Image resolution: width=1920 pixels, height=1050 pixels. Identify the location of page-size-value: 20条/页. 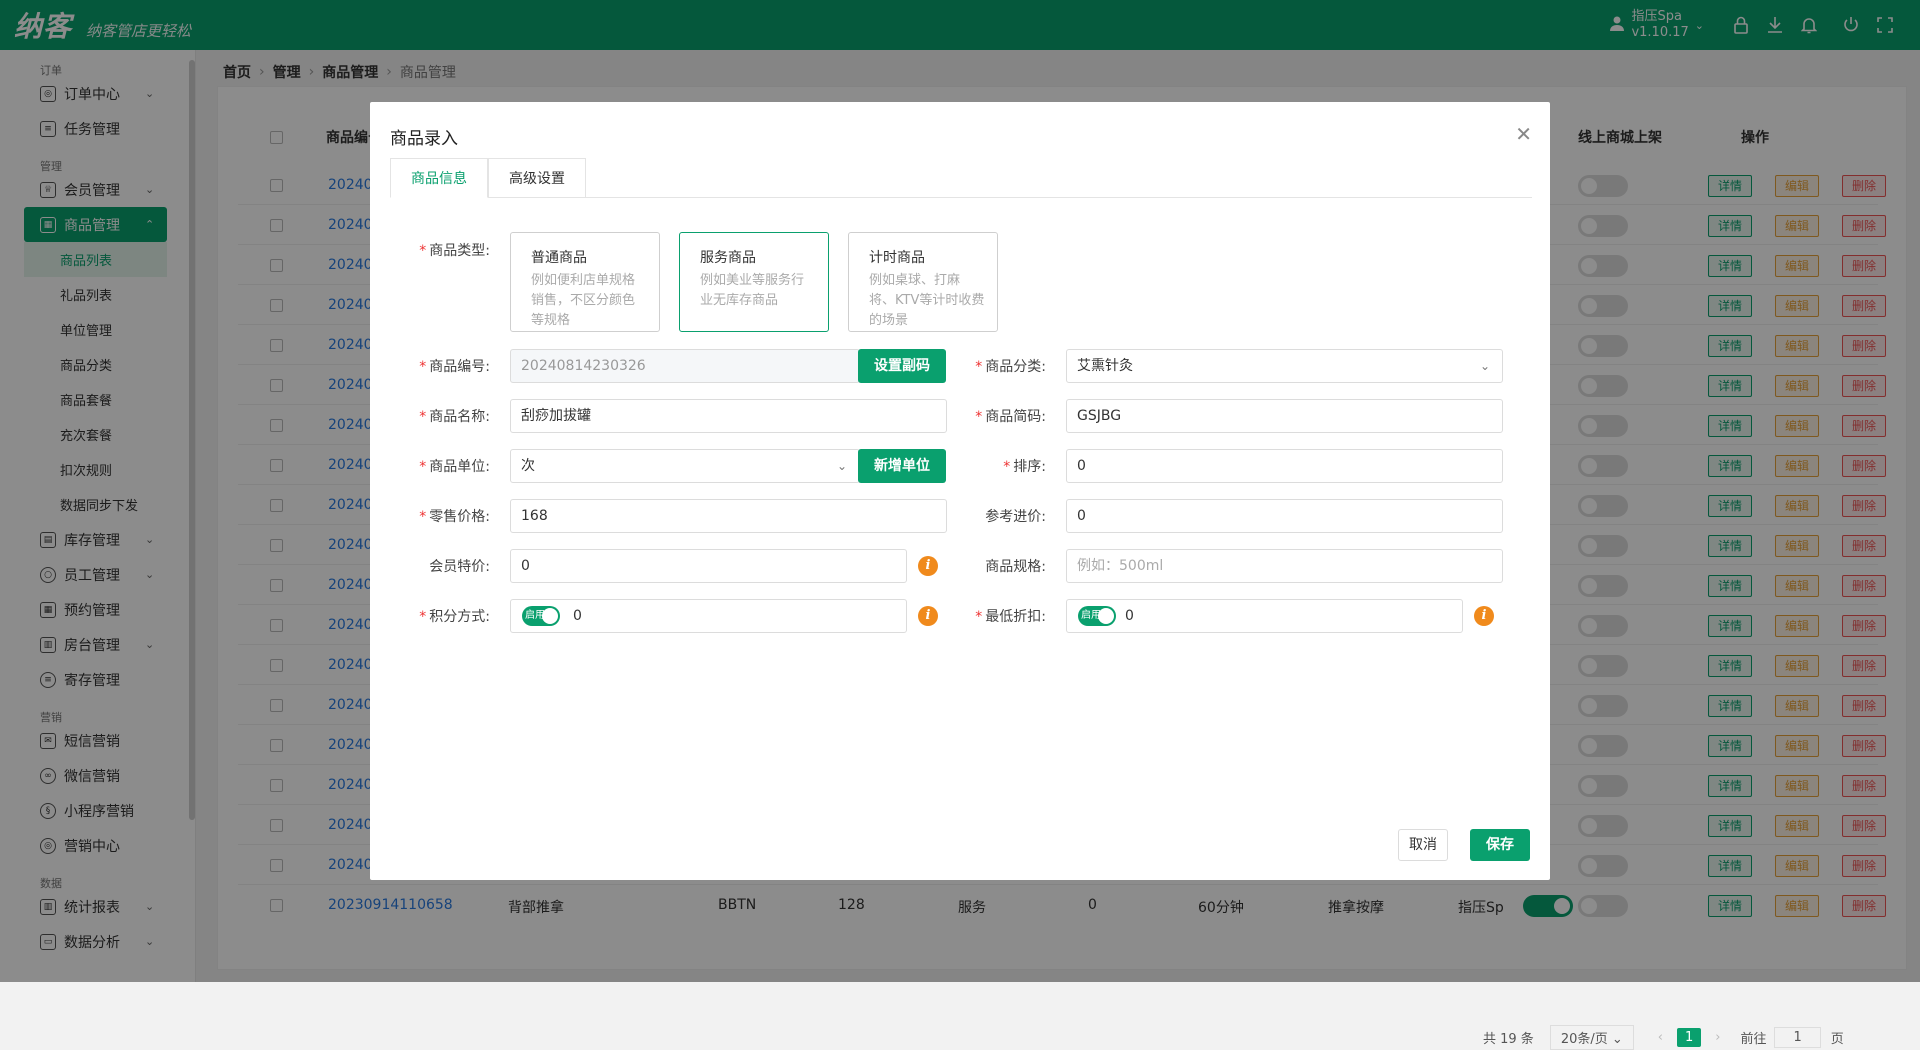
(1584, 1039).